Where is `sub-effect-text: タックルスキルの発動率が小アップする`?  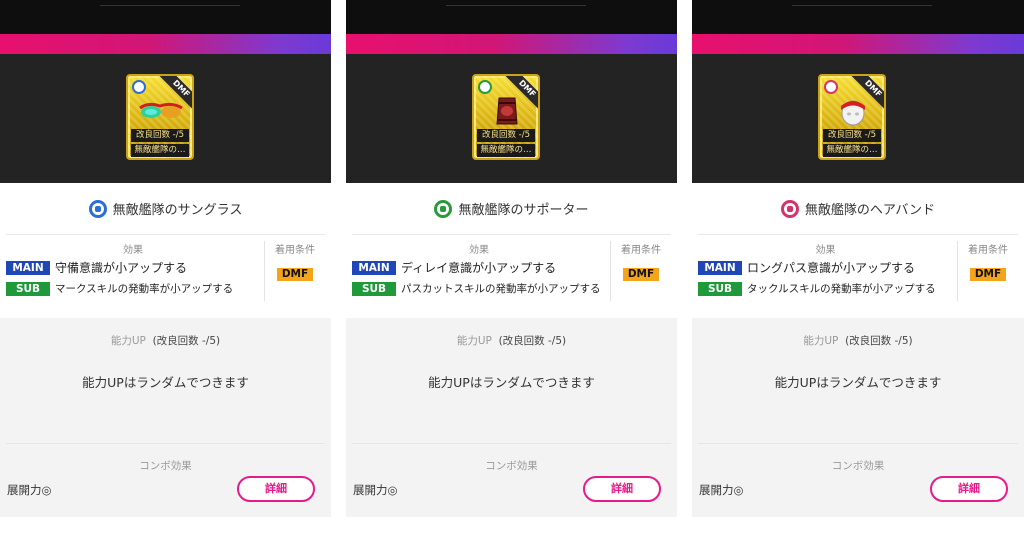
sub-effect-text: タックルスキルの発動率が小アップする is located at coordinates (841, 289).